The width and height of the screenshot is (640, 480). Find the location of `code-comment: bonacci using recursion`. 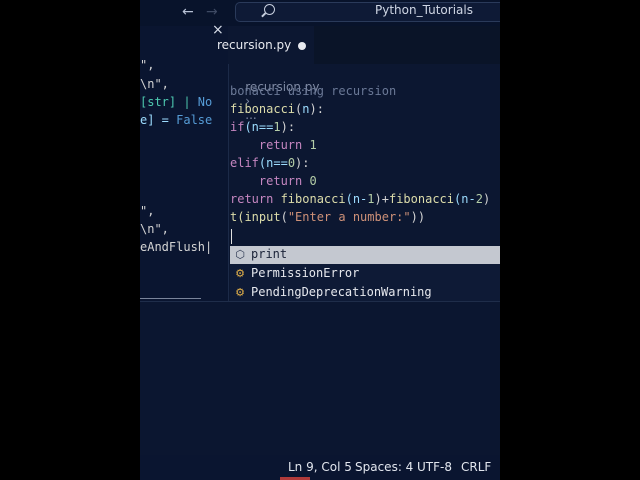

code-comment: bonacci using recursion is located at coordinates (313, 91).